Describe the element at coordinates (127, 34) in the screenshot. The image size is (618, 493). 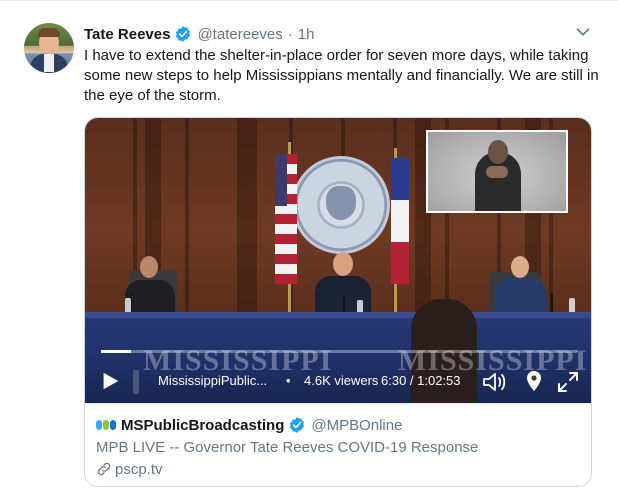
I see `author-name: Tate Reeves` at that location.